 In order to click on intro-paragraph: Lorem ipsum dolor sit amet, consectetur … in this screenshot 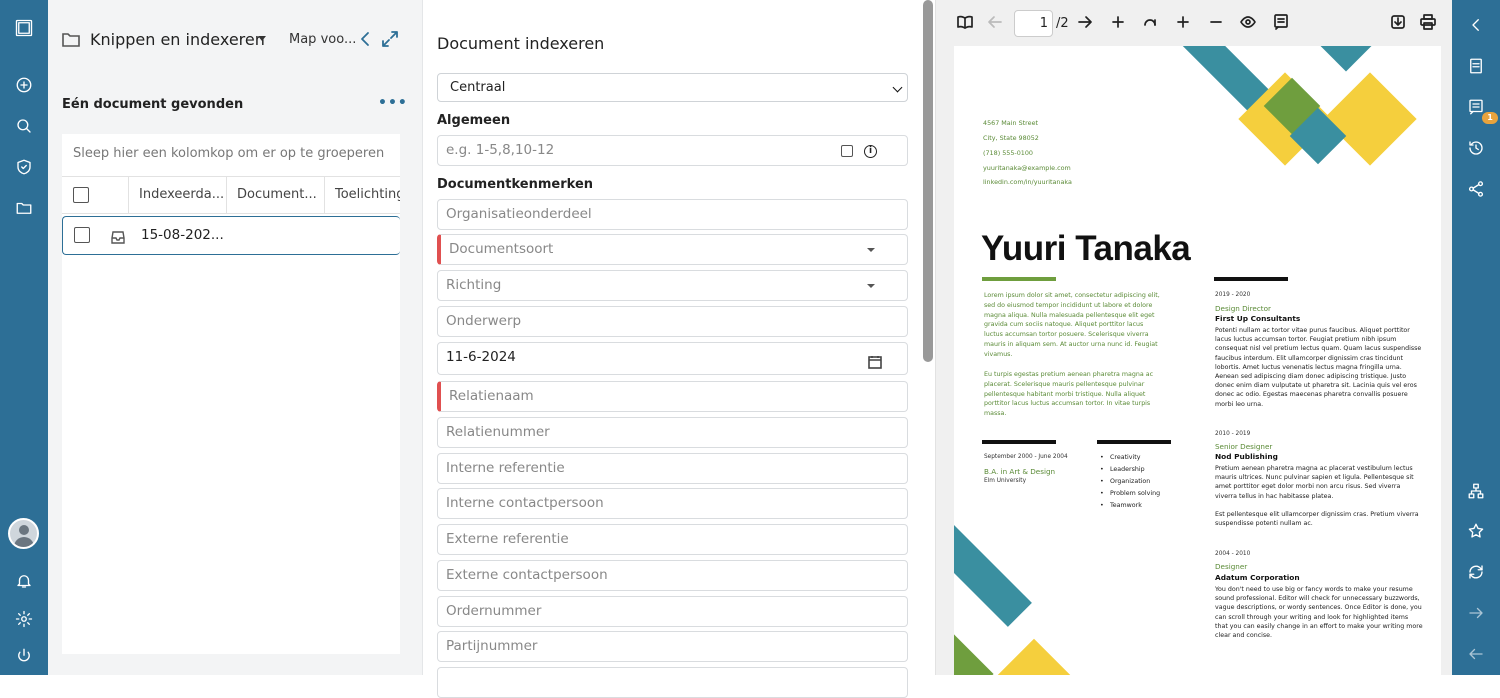, I will do `click(1072, 325)`.